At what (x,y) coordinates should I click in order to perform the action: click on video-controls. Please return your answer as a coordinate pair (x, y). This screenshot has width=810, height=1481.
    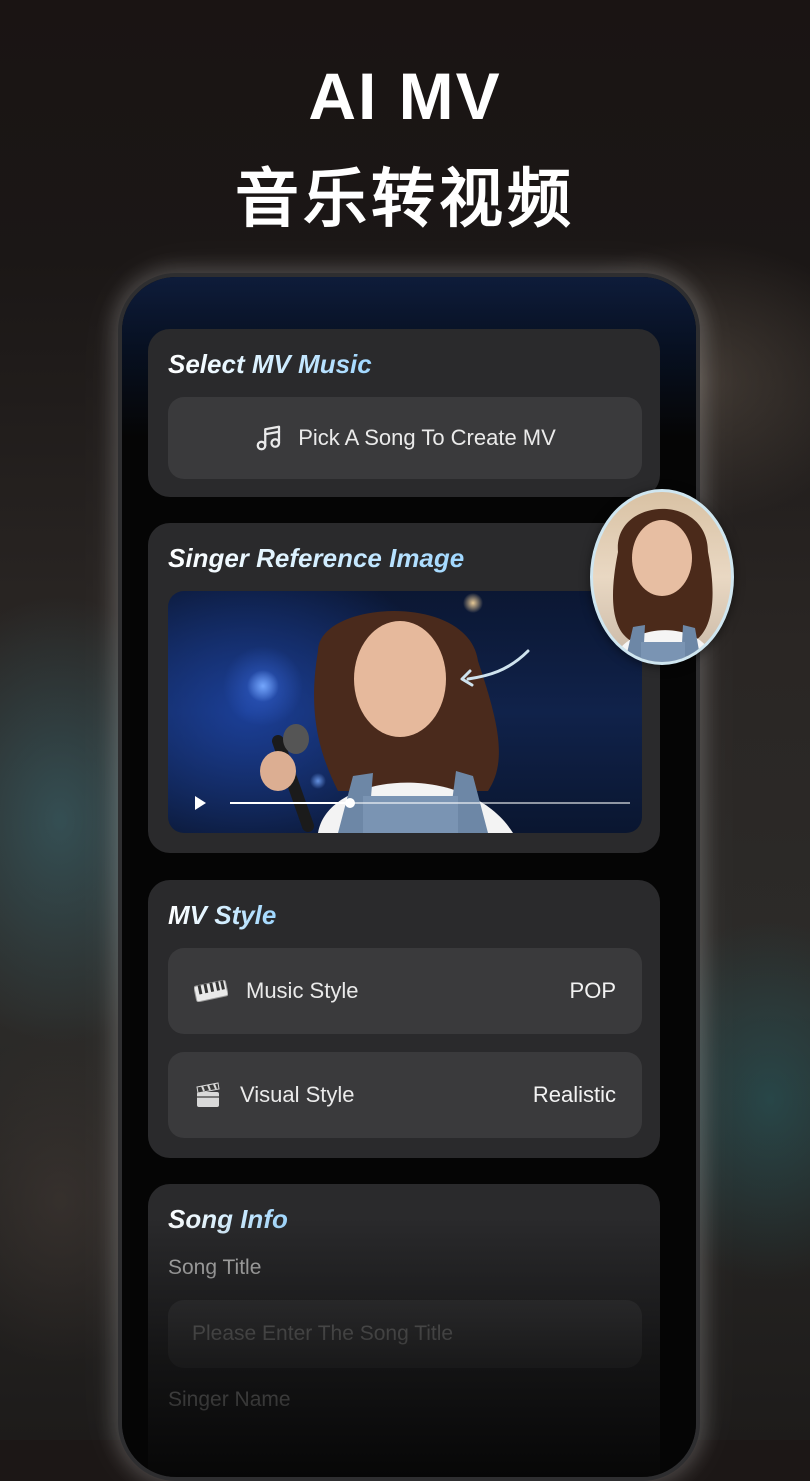
    Looking at the image, I should click on (411, 803).